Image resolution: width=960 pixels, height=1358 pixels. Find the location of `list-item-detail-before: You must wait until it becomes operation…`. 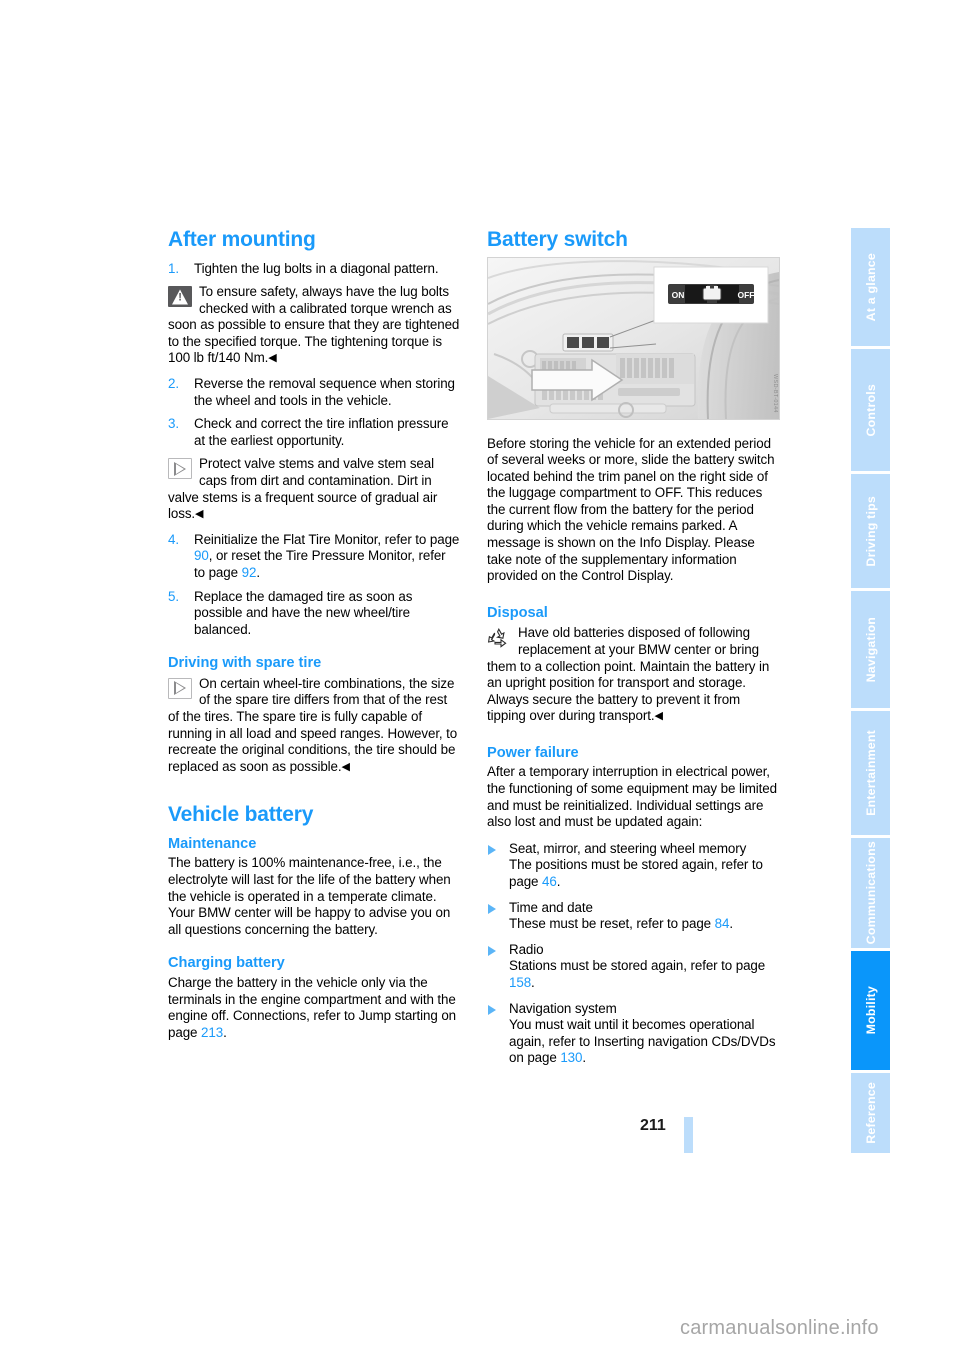

list-item-detail-before: You must wait until it becomes operation… is located at coordinates (642, 1041).